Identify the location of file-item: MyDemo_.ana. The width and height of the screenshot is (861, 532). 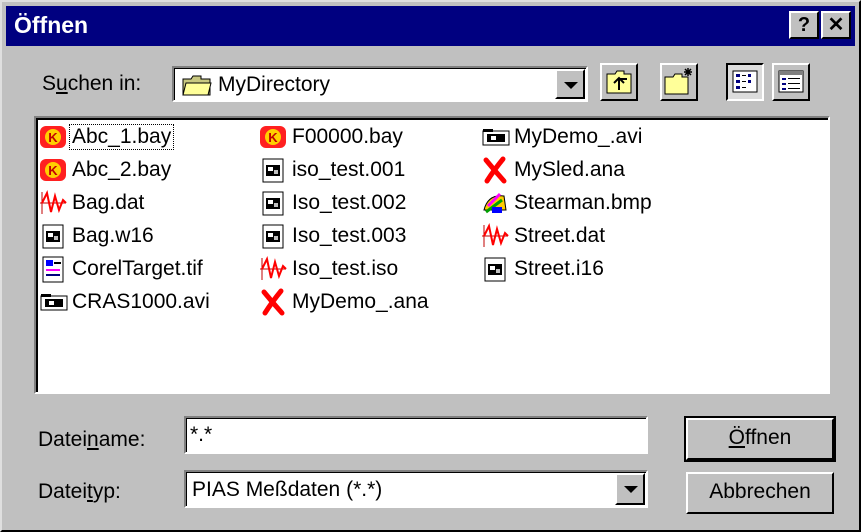
(344, 302).